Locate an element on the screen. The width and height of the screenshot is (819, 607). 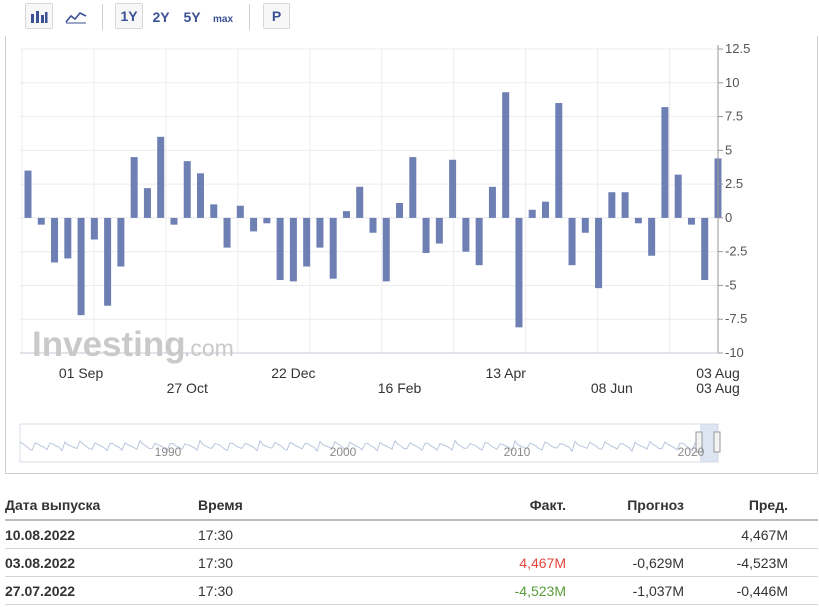
y-tick-label: -10 is located at coordinates (734, 352).